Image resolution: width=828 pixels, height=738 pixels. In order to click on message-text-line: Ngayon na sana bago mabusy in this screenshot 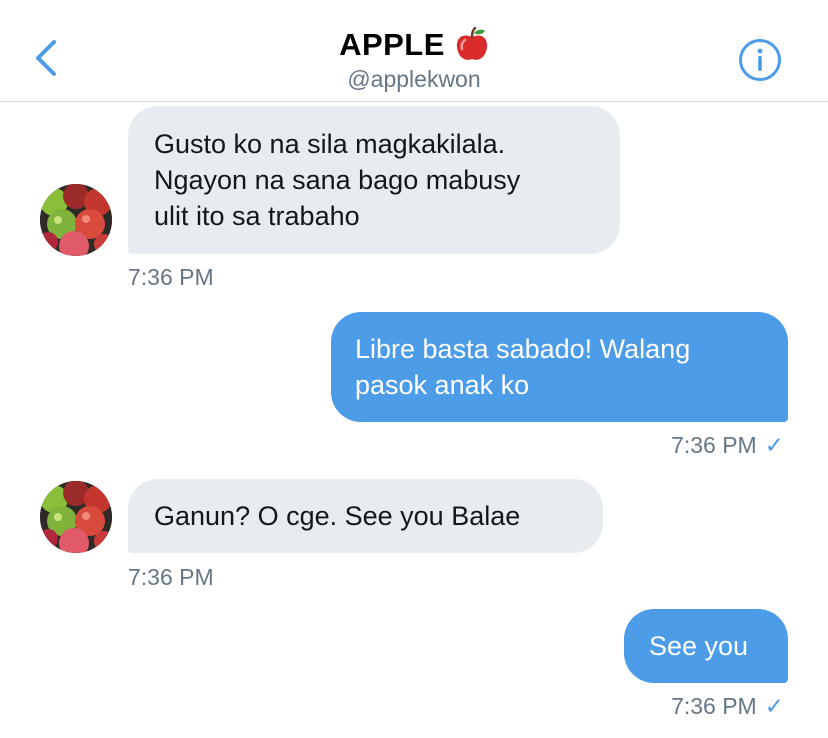, I will do `click(337, 180)`.